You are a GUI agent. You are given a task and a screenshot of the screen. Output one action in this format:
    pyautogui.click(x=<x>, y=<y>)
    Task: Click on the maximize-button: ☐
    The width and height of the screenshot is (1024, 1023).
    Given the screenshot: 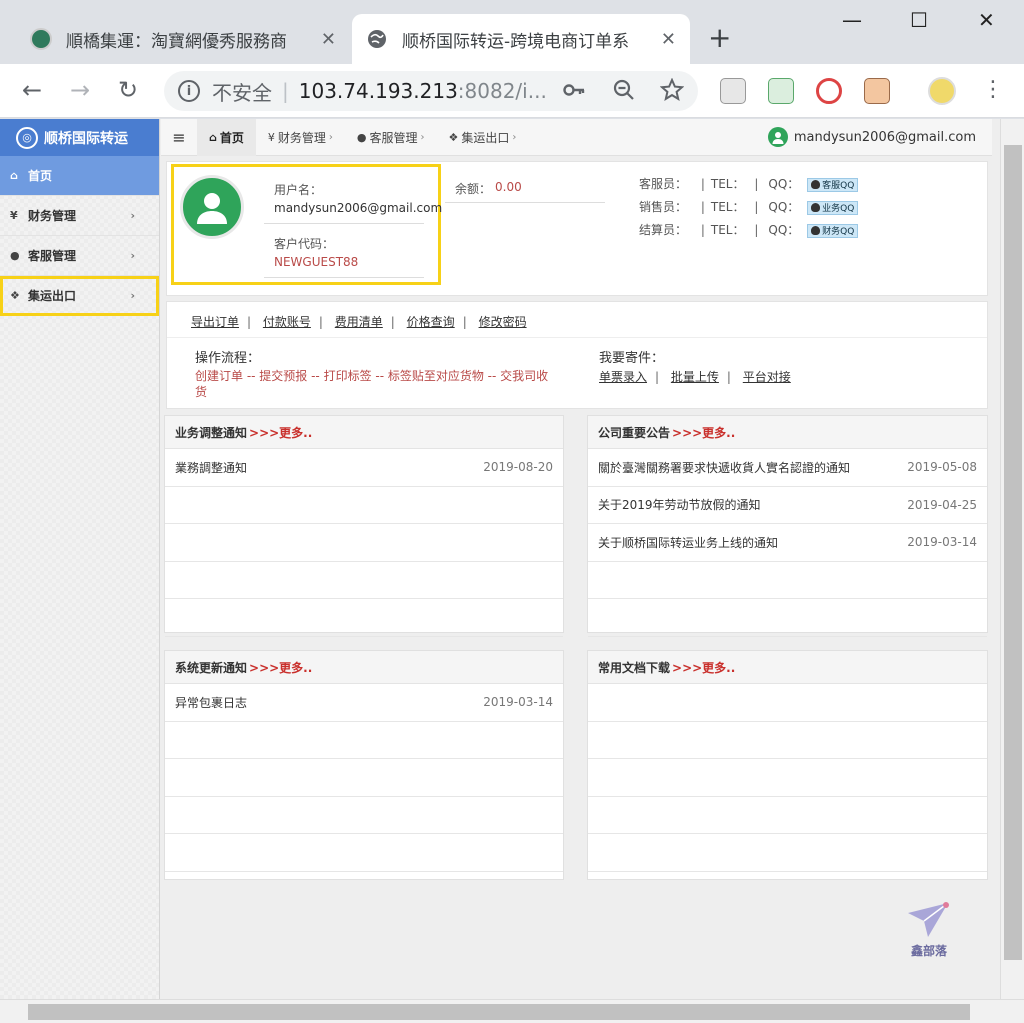 What is the action you would take?
    pyautogui.click(x=919, y=20)
    